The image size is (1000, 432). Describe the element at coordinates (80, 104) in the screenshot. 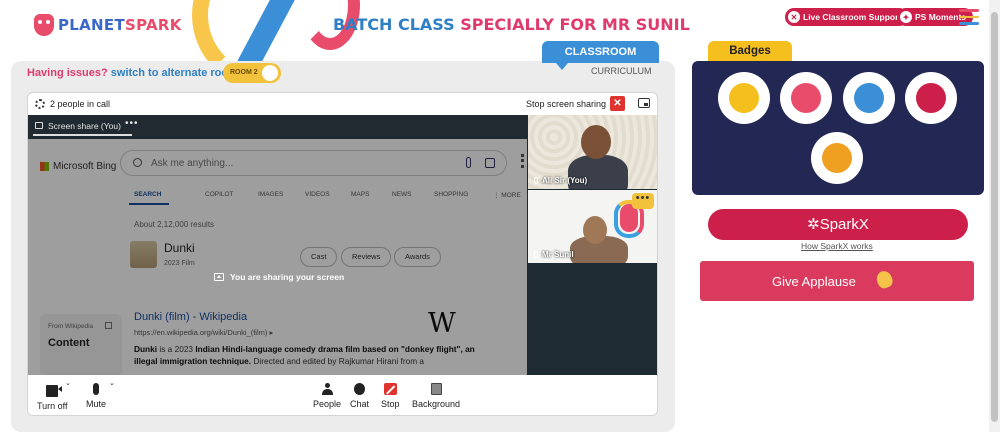

I see `people-count: 2 people in call` at that location.